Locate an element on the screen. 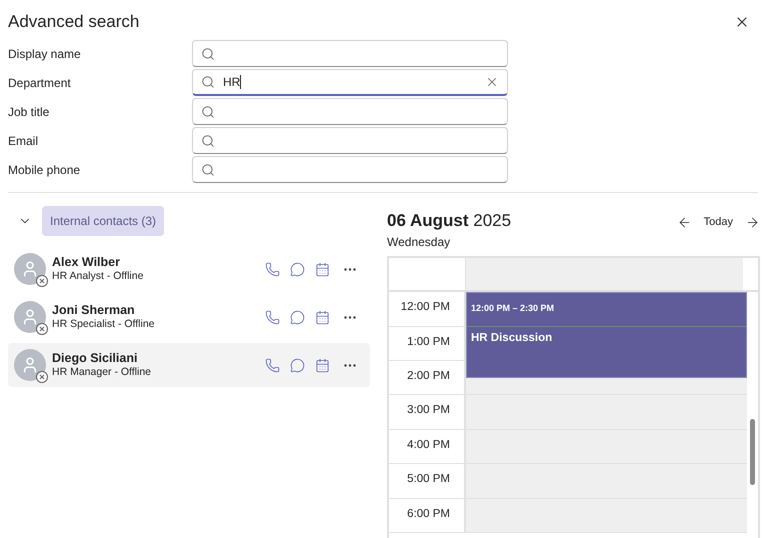 This screenshot has width=766, height=538. today-button: Today is located at coordinates (718, 222).